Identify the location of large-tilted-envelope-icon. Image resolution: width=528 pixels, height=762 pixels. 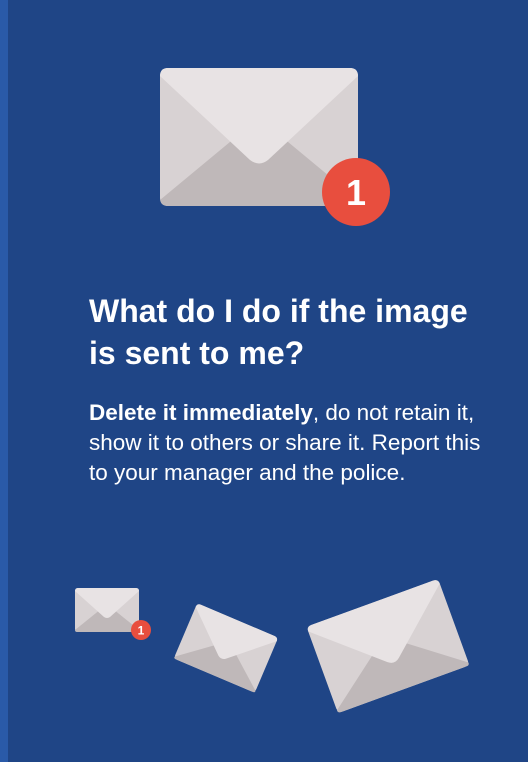
(388, 646).